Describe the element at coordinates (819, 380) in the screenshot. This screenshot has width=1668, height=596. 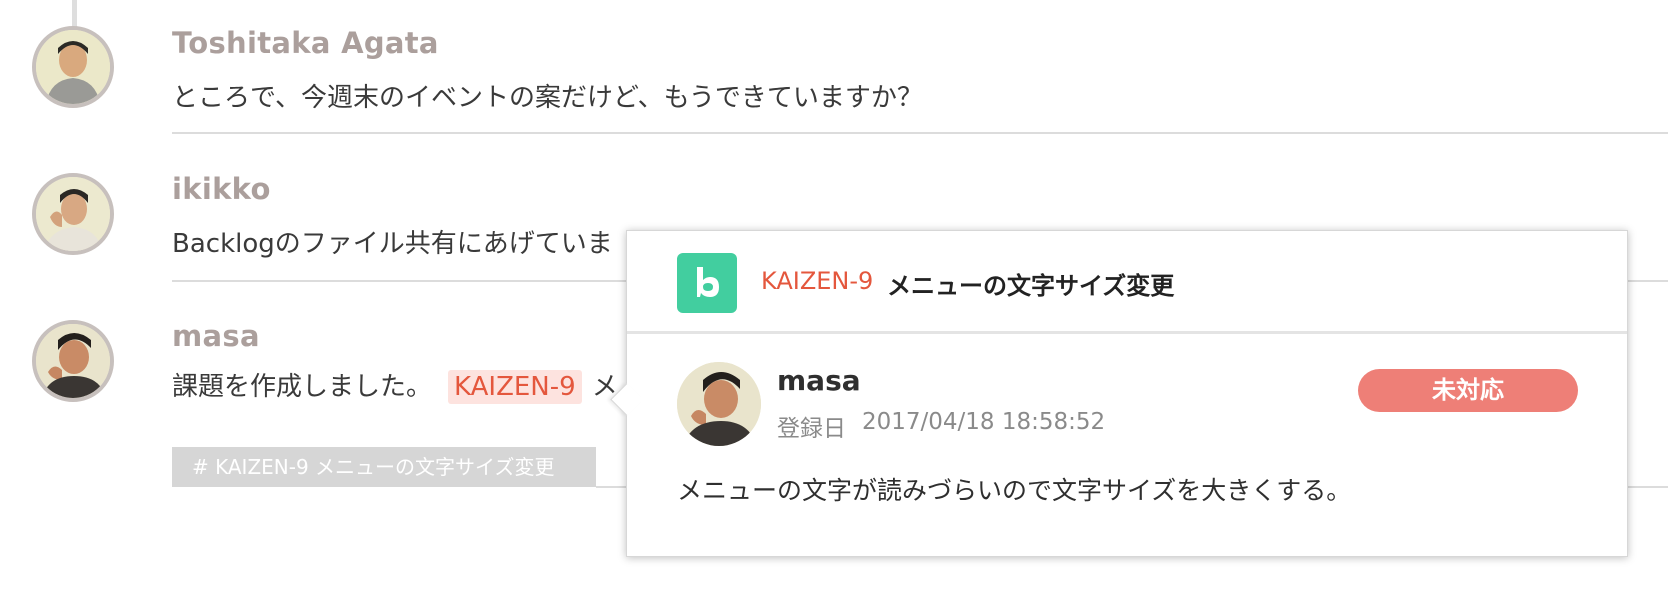
I see `popup-author-name: masa` at that location.